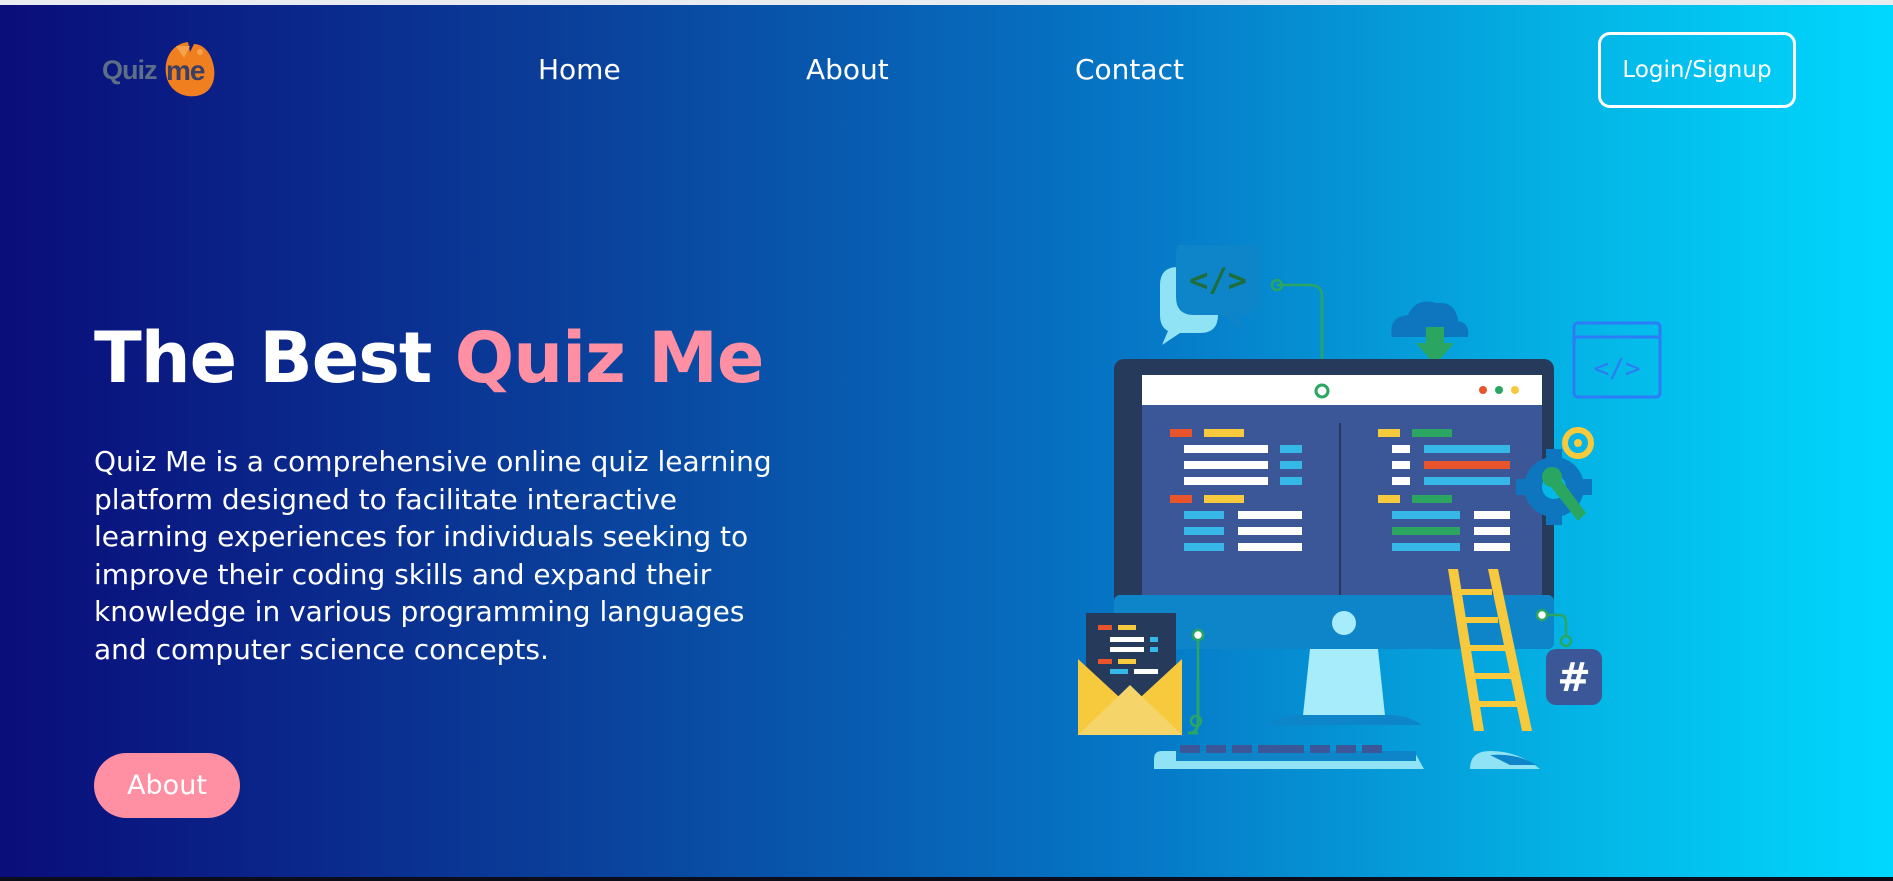 The width and height of the screenshot is (1893, 881). I want to click on logo-text-quiz: Quiz, so click(129, 70).